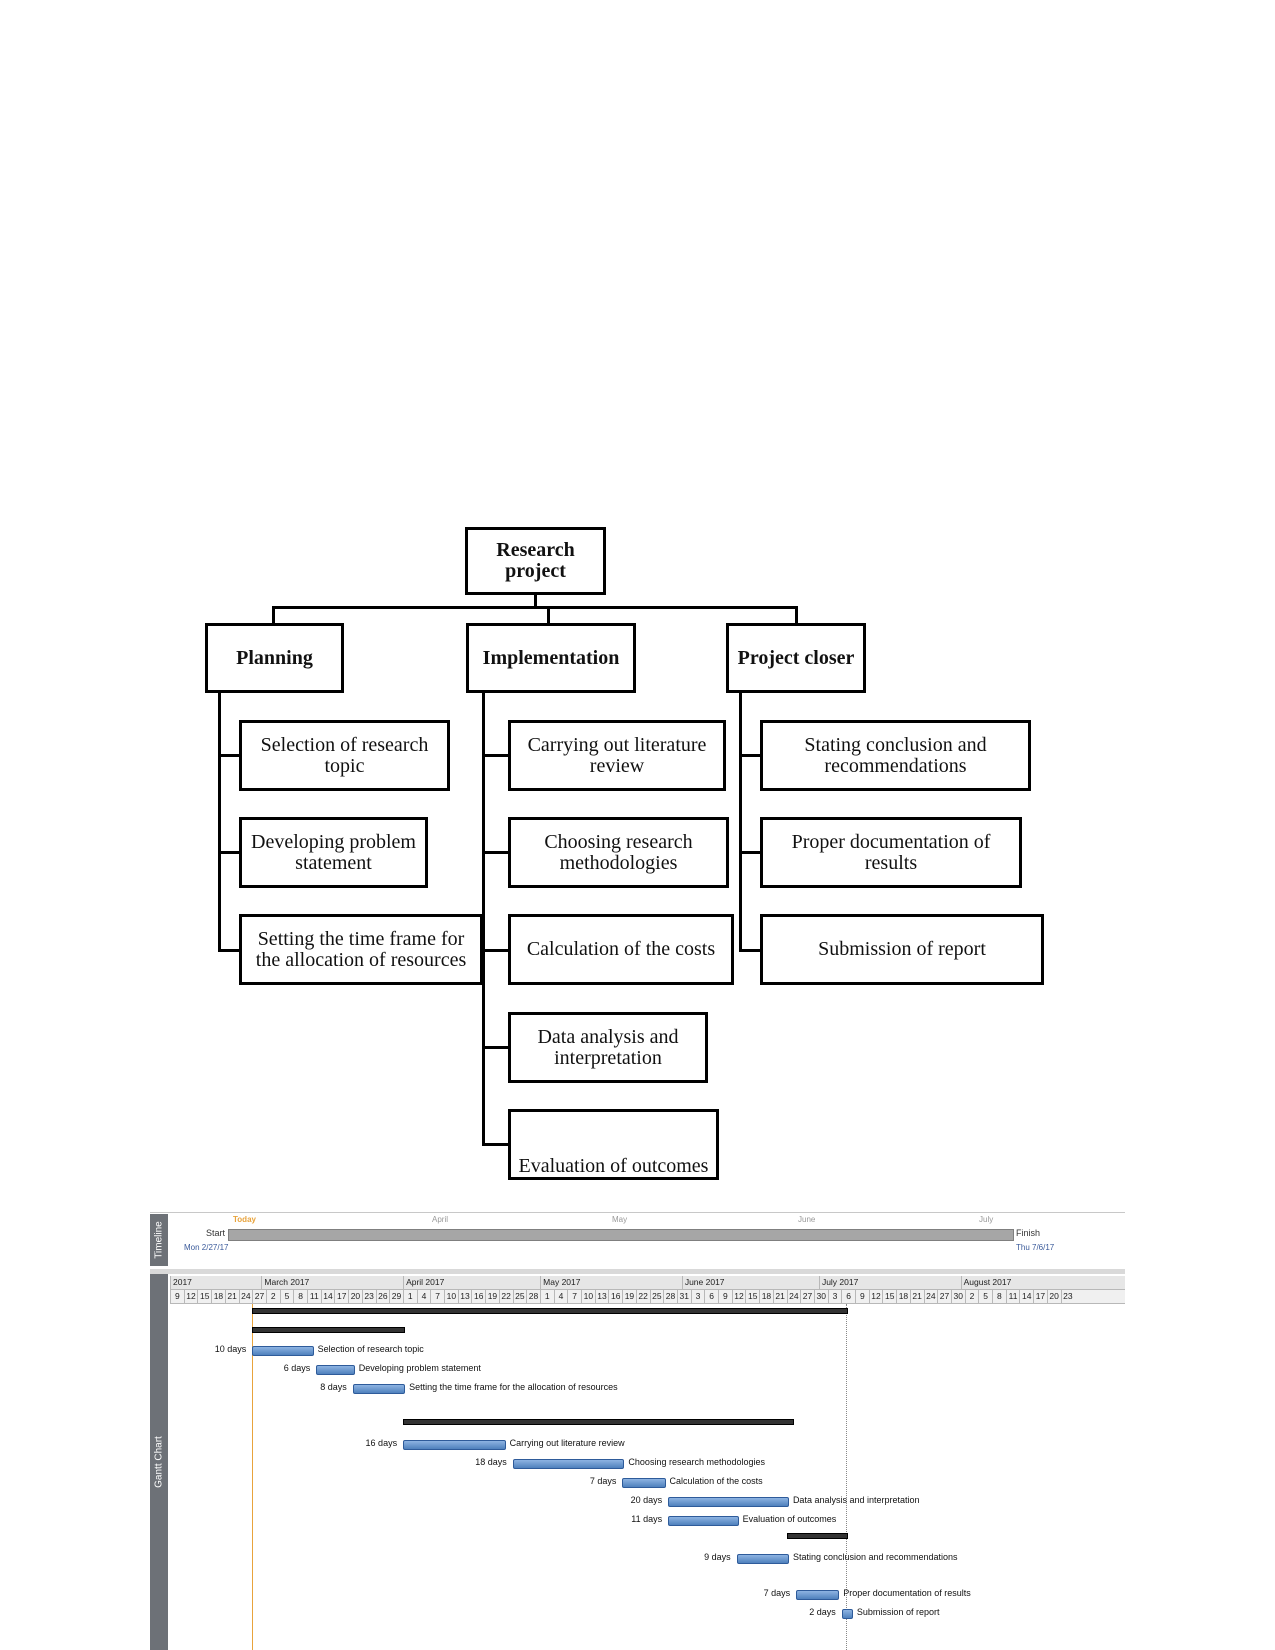 This screenshot has width=1275, height=1650. What do you see at coordinates (637, 1271) in the screenshot?
I see `pane-splitter` at bounding box center [637, 1271].